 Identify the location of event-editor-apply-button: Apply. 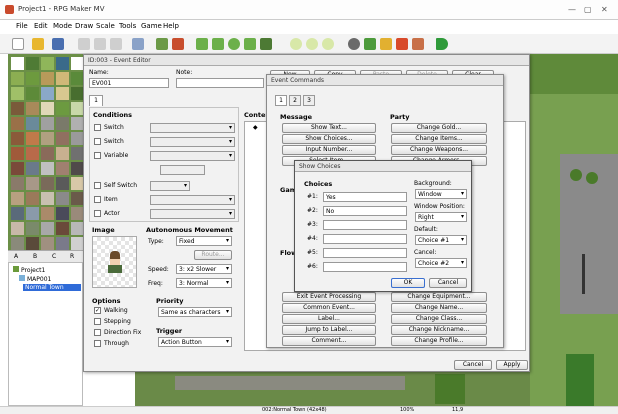
(512, 365).